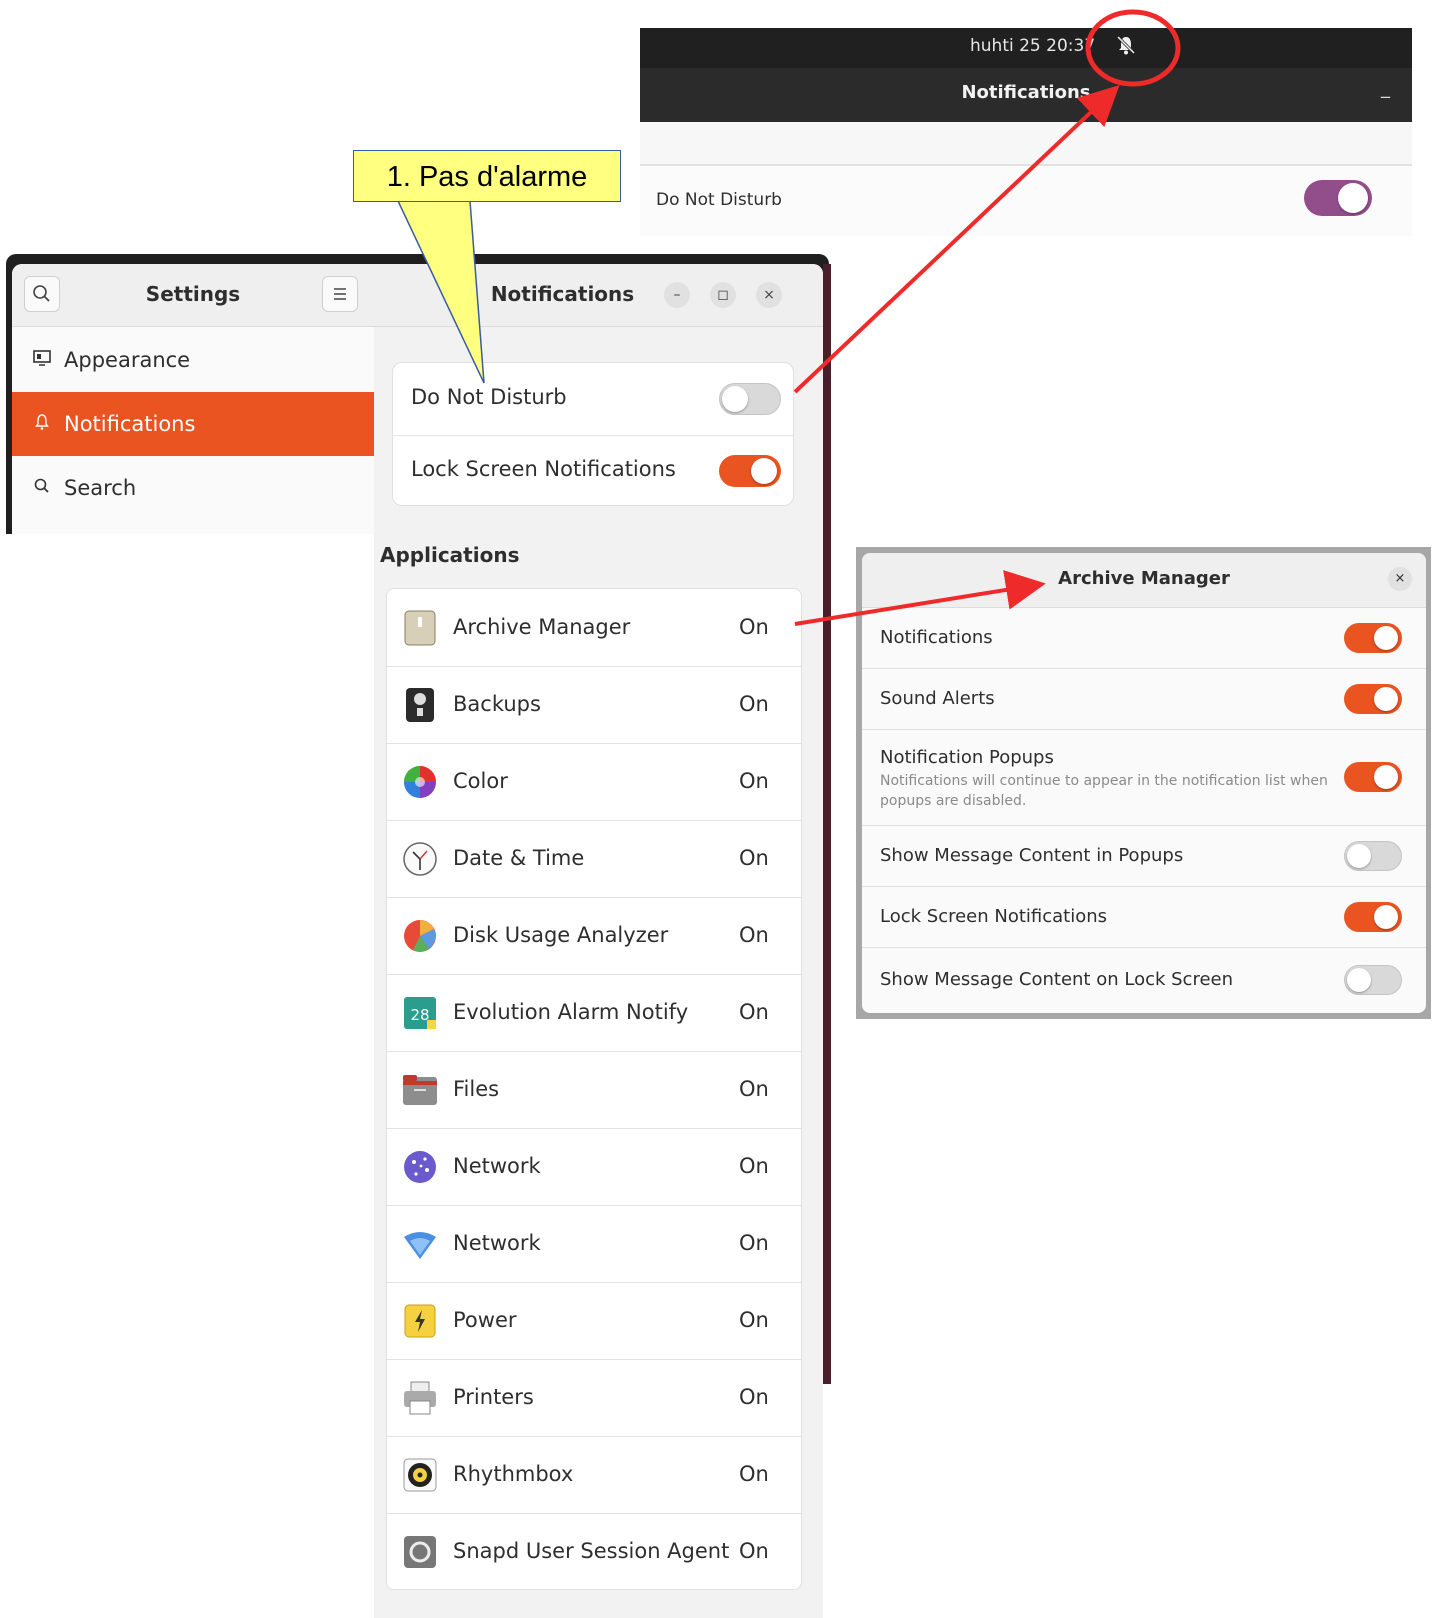 The width and height of the screenshot is (1451, 1618). What do you see at coordinates (1057, 979) in the screenshot?
I see `dialog-row-label: Show Message Content on Lock Screen` at bounding box center [1057, 979].